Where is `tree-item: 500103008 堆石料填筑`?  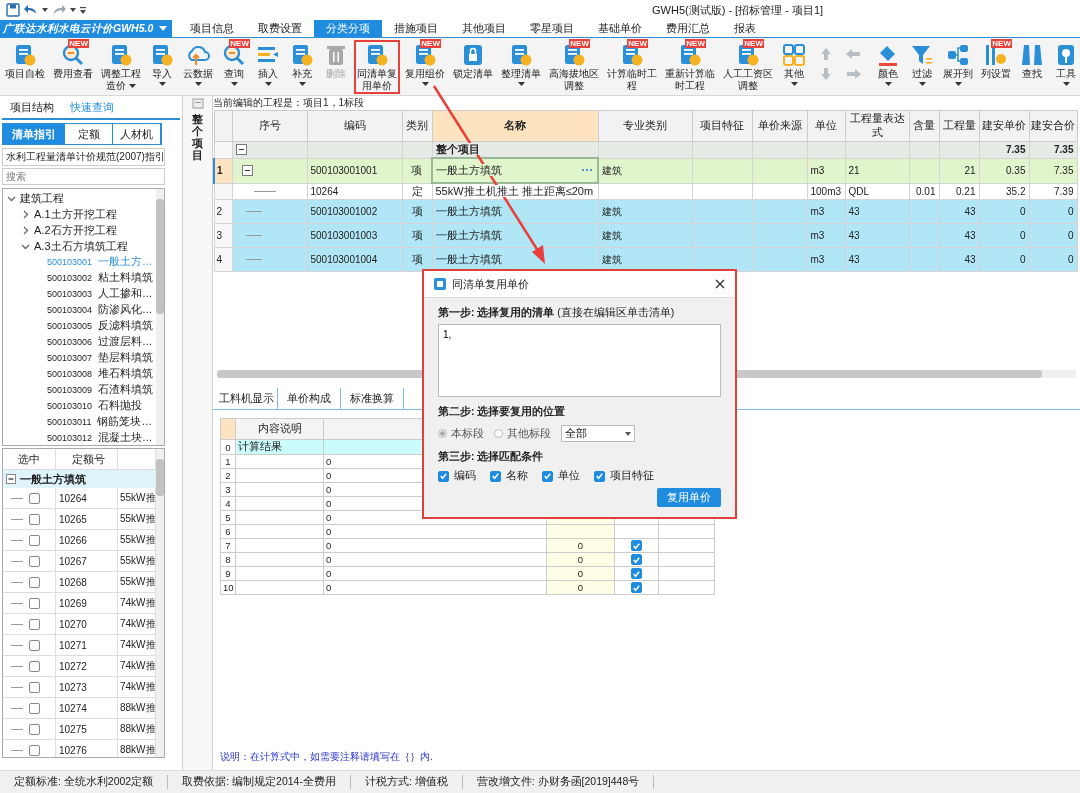 tree-item: 500103008 堆石料填筑 is located at coordinates (94, 374).